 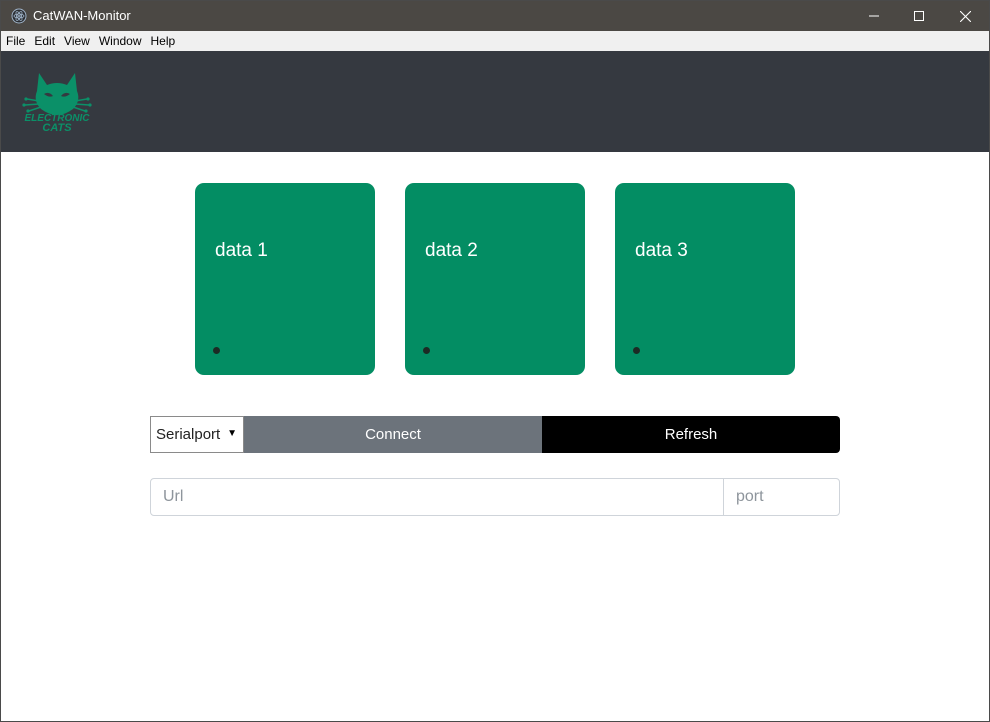 I want to click on data-card-label: data 3, so click(x=661, y=250).